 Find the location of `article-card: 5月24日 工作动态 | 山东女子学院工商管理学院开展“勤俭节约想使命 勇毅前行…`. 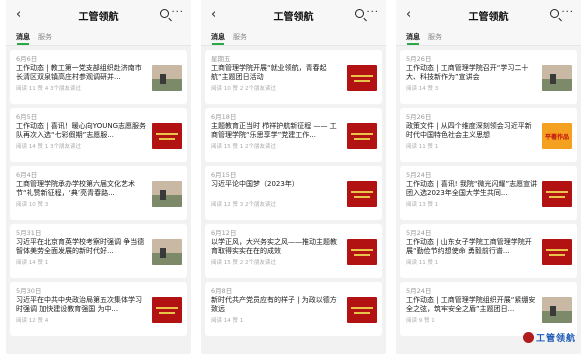

article-card: 5月24日 工作动态 | 山东女子学院工商管理学院开展“勤俭节约想使命 勇毅前行… is located at coordinates (488, 251).